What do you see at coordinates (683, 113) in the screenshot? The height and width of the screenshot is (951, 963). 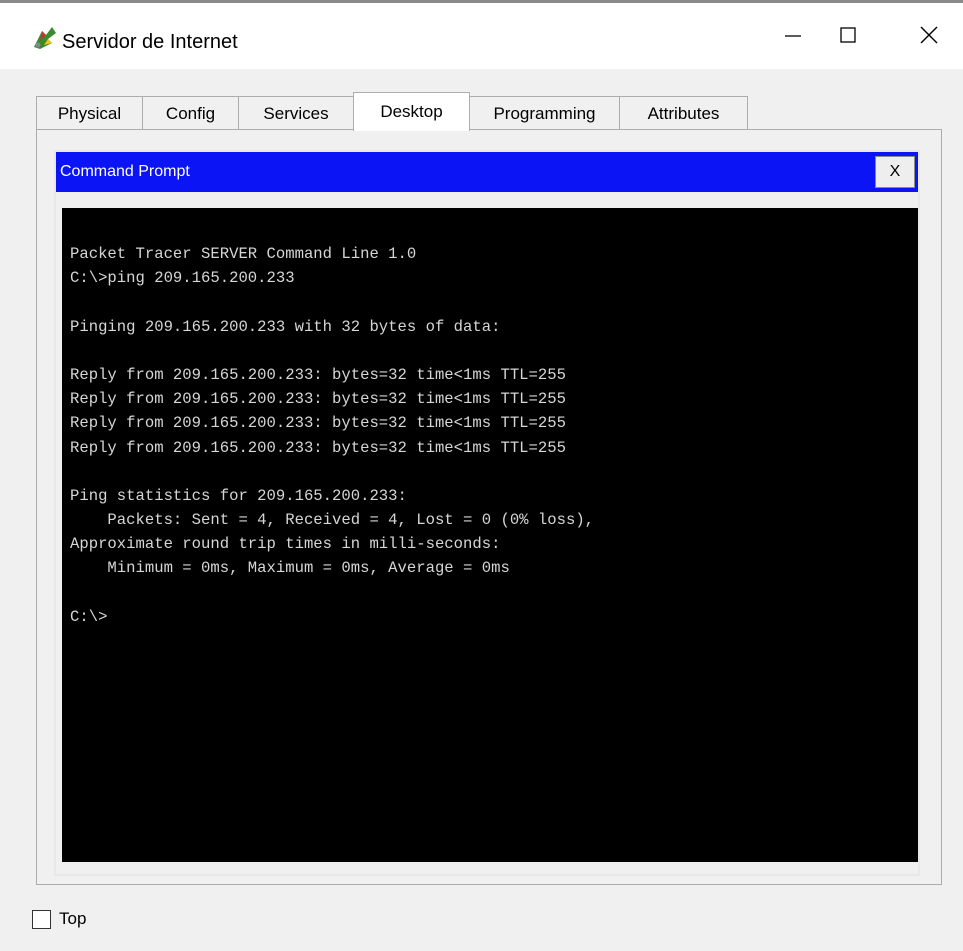 I see `tab-attributes: Attributes` at bounding box center [683, 113].